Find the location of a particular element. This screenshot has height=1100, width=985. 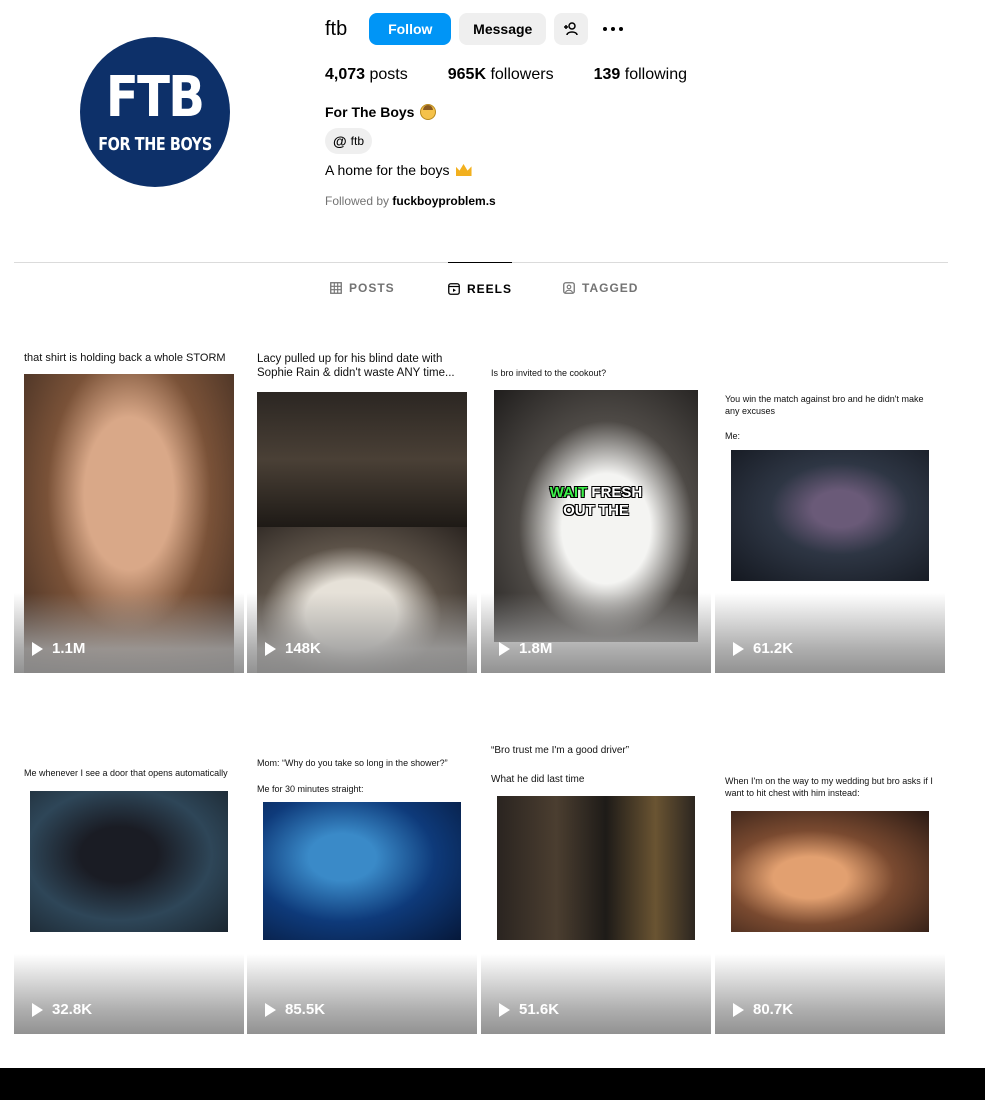

reel-caption: “Bro trust me I'm a good driver” is located at coordinates (560, 750).